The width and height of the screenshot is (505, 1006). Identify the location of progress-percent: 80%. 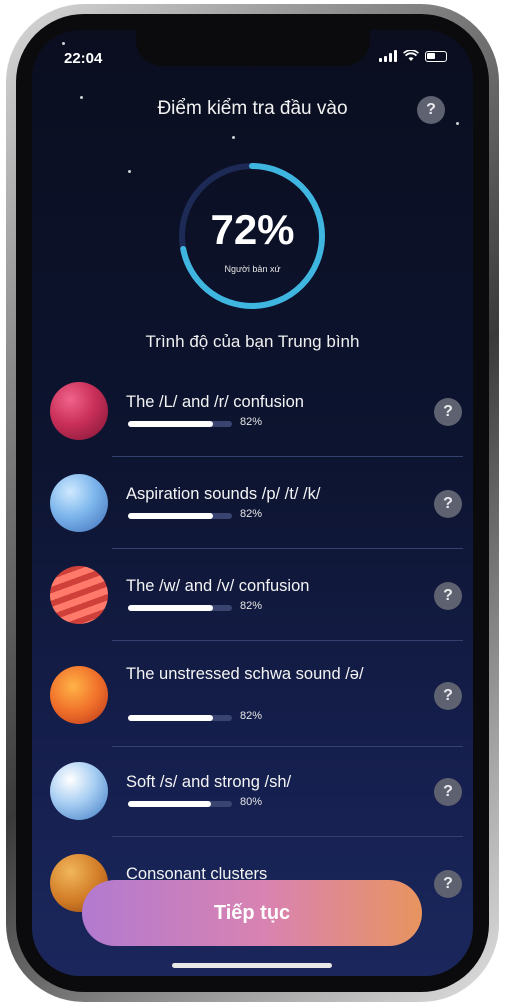
(251, 802).